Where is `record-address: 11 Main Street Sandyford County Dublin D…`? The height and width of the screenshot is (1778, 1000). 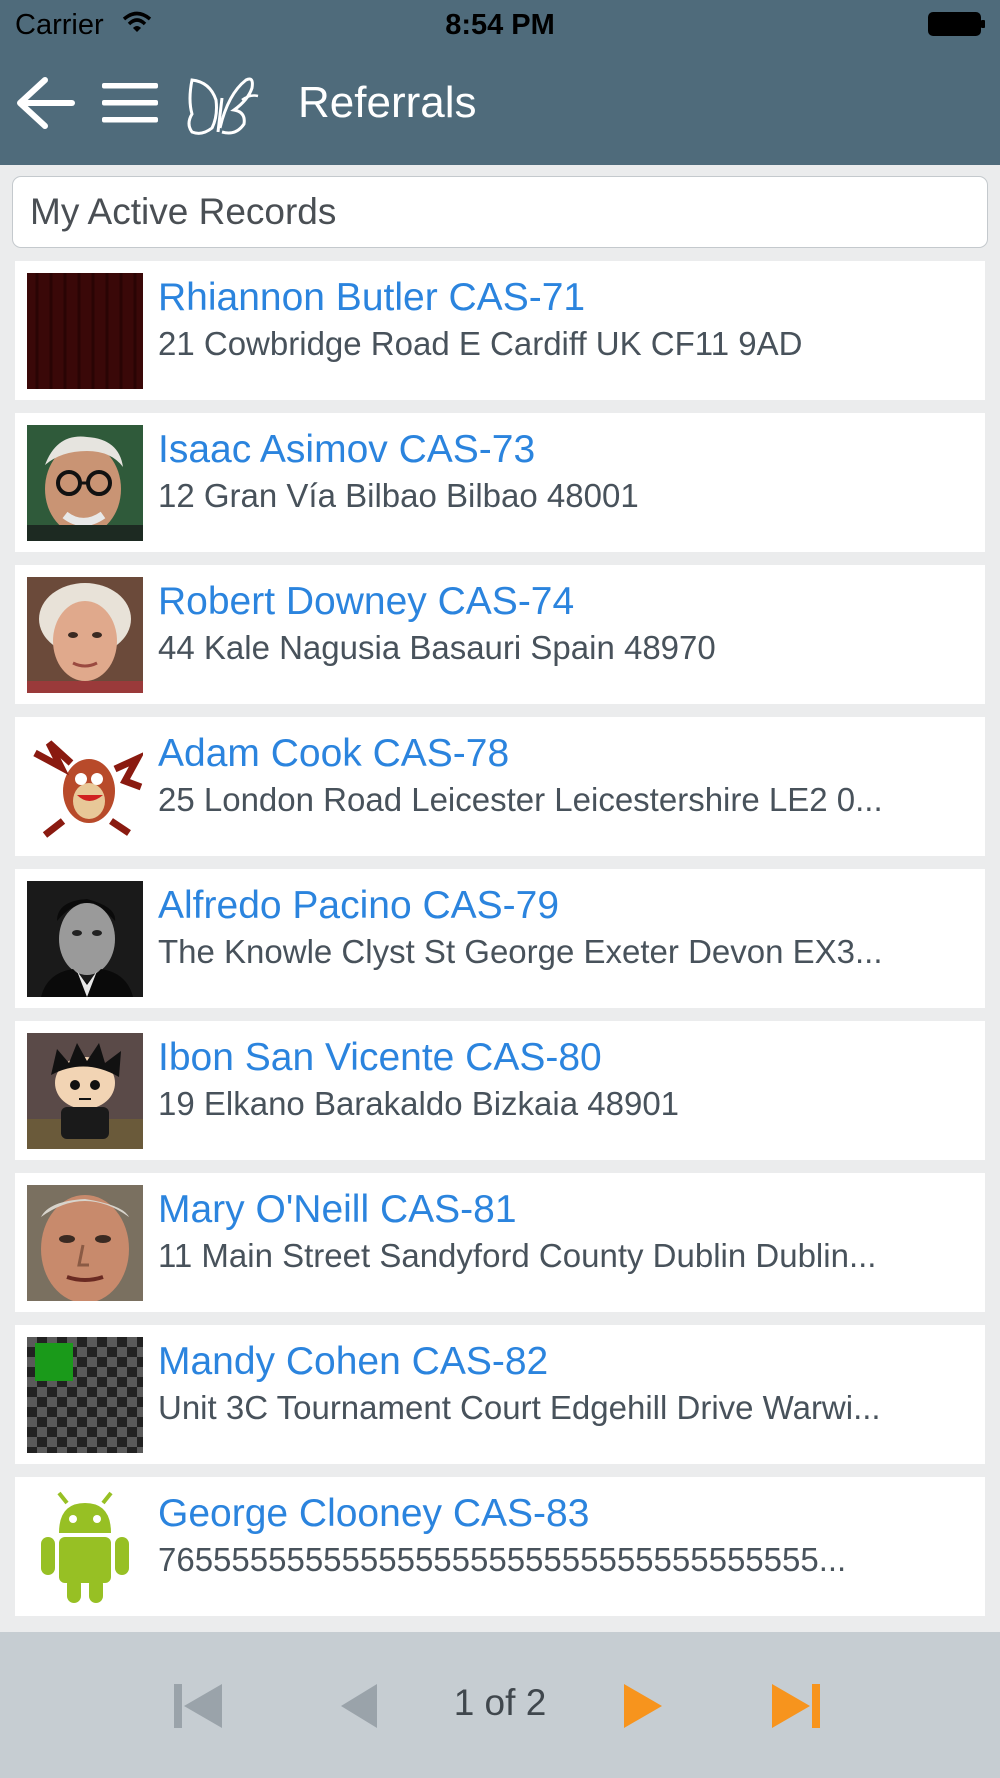 record-address: 11 Main Street Sandyford County Dublin D… is located at coordinates (517, 1255).